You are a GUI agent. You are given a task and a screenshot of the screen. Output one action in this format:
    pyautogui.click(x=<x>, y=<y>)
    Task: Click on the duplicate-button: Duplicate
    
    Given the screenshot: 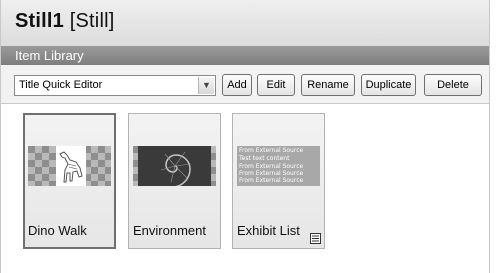 What is the action you would take?
    pyautogui.click(x=388, y=85)
    